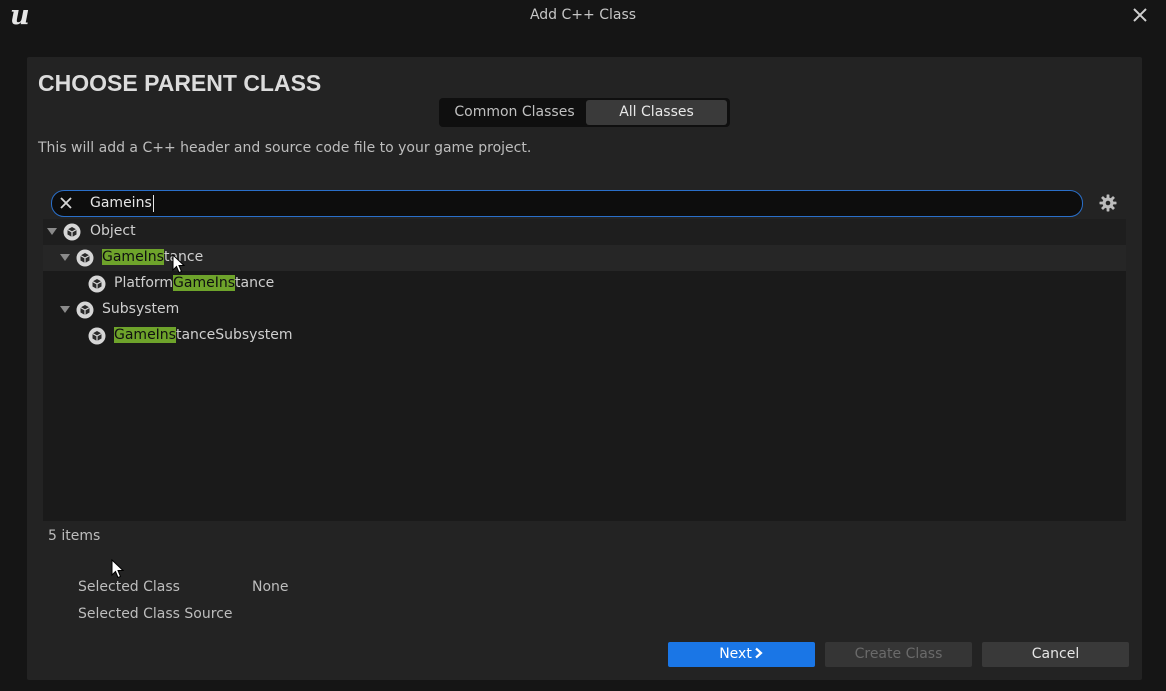  Describe the element at coordinates (540, 203) in the screenshot. I see `search-input: Gameins` at that location.